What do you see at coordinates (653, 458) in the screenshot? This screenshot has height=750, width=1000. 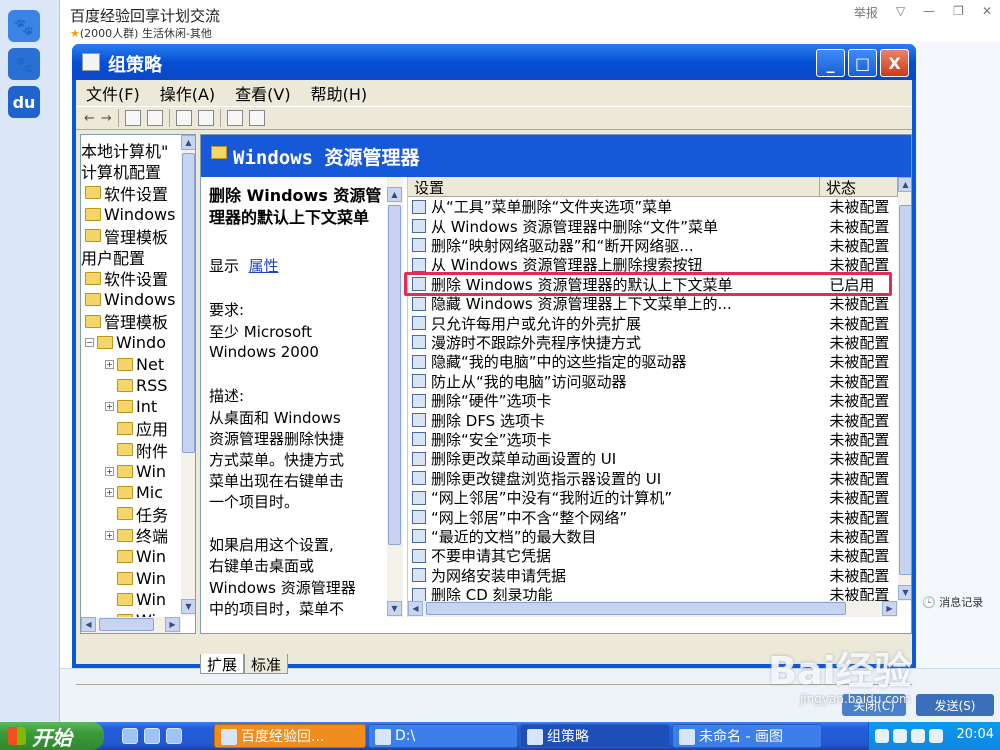 I see `table-row: 删除更改菜单动画设置的 UI 未被配置` at bounding box center [653, 458].